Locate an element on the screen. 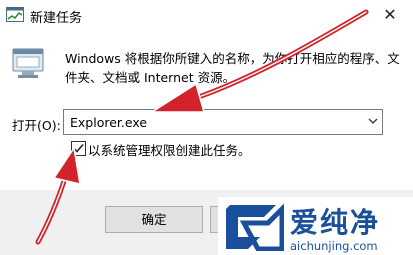 The height and width of the screenshot is (255, 413). open-label: 打开(O): is located at coordinates (36, 125).